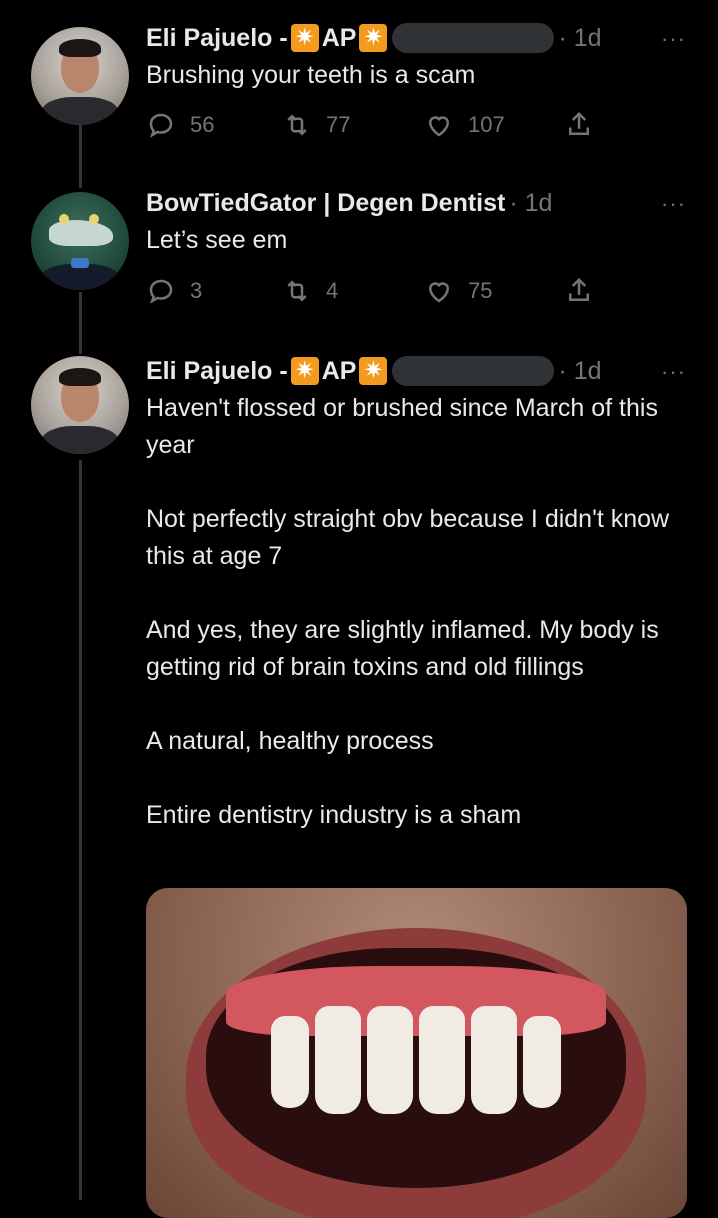 The width and height of the screenshot is (718, 1218). I want to click on tweet-text: Let’s see em, so click(416, 240).